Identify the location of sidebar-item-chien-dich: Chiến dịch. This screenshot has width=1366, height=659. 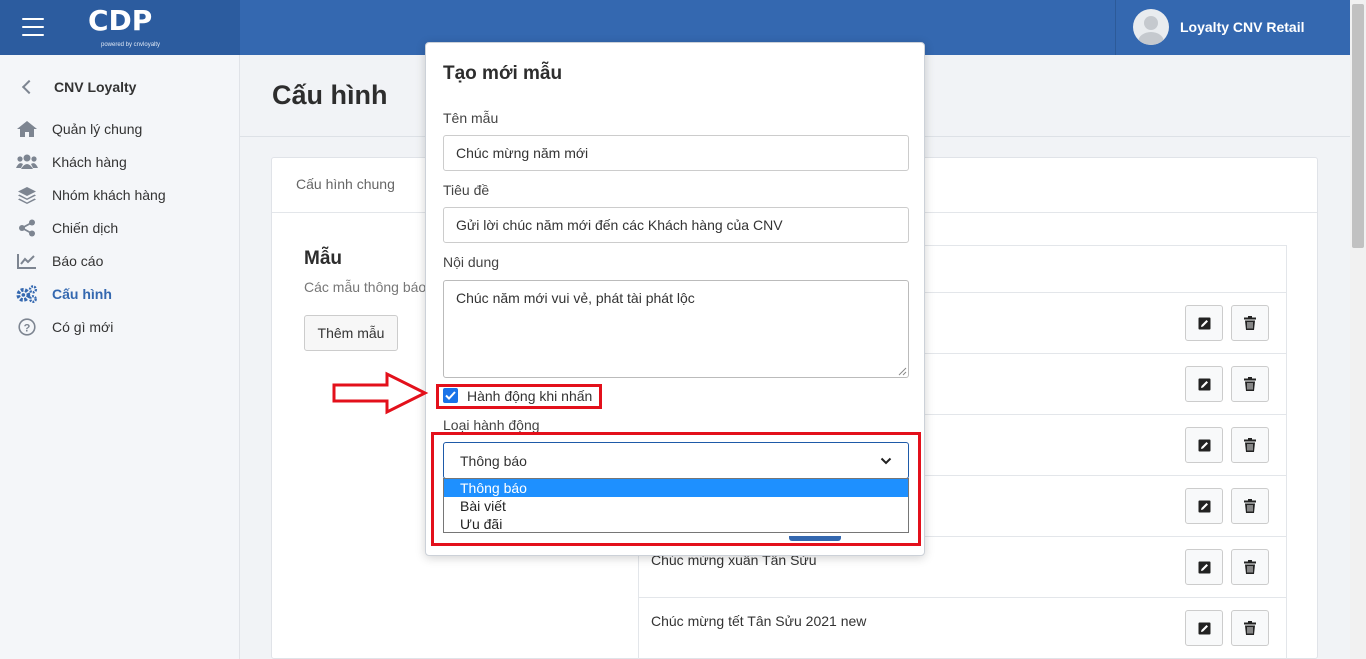
(67, 228).